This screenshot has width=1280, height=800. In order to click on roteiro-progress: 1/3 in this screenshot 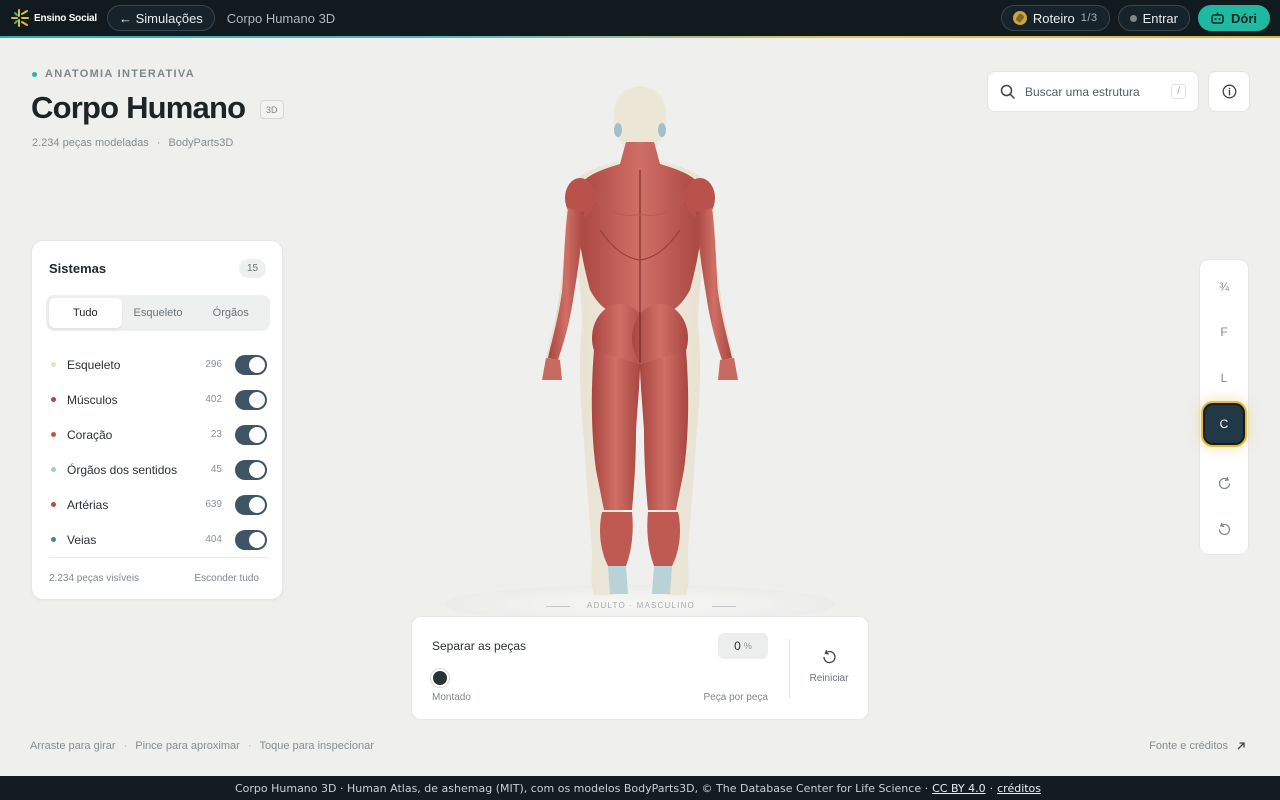, I will do `click(1089, 18)`.